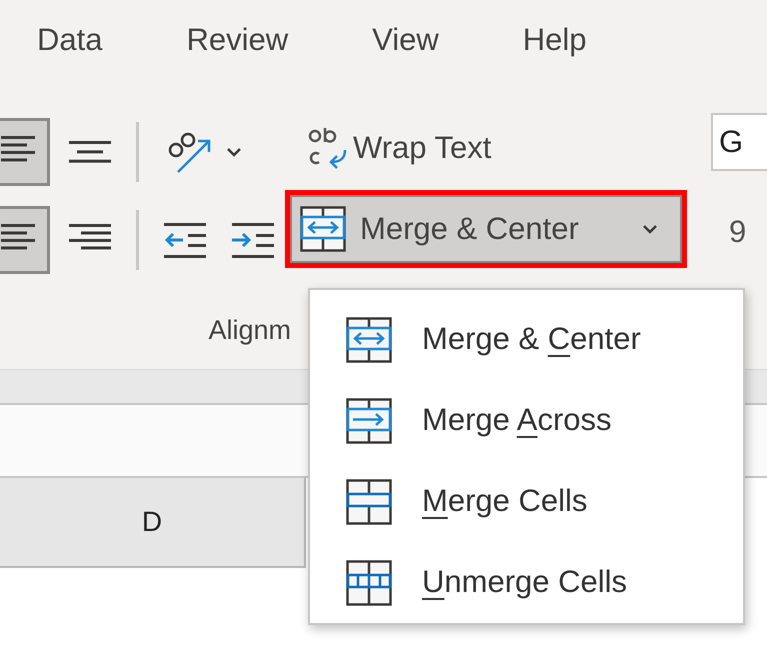 Image resolution: width=767 pixels, height=646 pixels. Describe the element at coordinates (152, 522) in the screenshot. I see `column-header: D` at that location.